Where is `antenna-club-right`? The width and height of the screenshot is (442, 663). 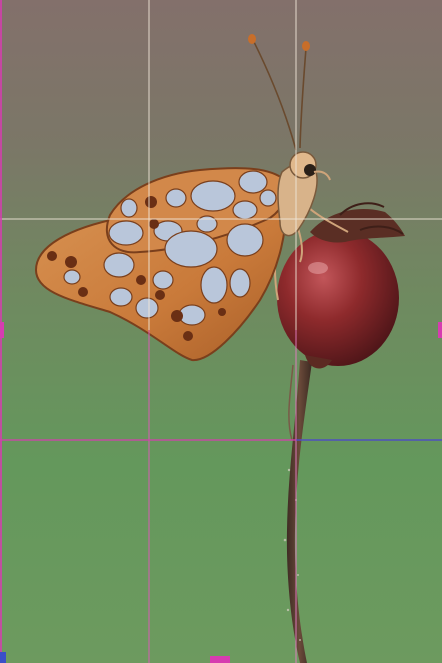
antenna-club-right is located at coordinates (306, 46).